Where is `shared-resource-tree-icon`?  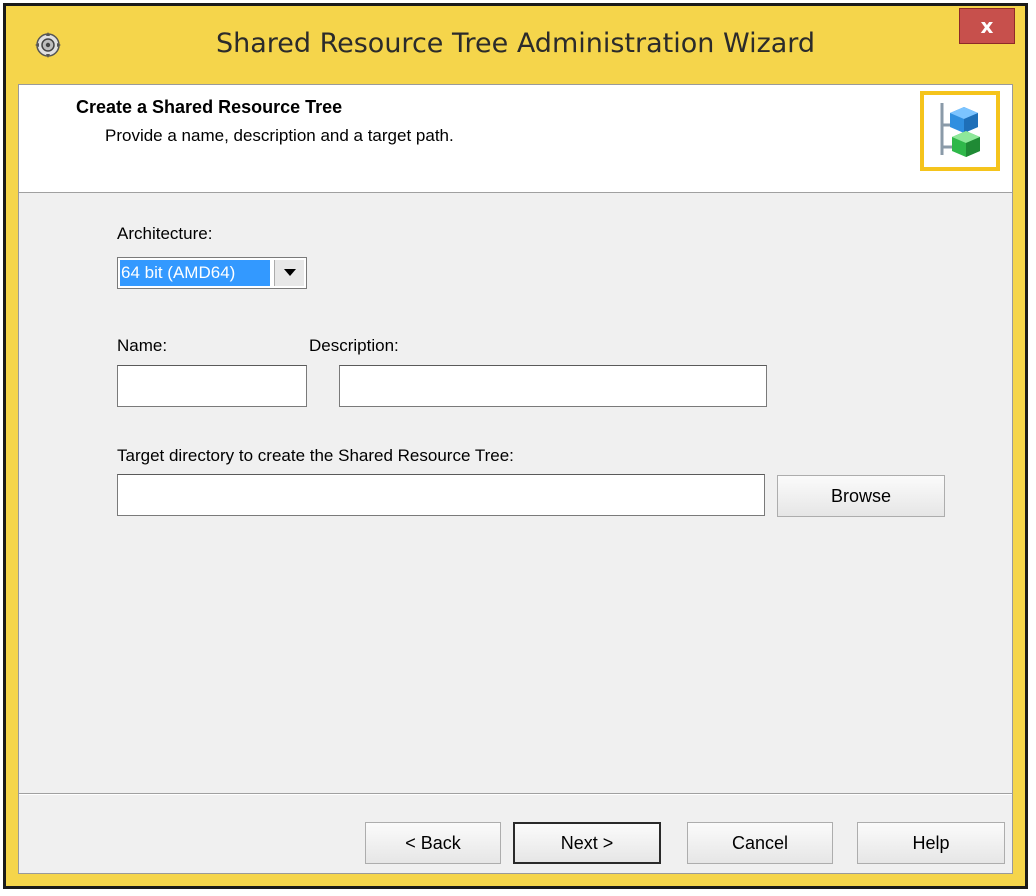
shared-resource-tree-icon is located at coordinates (960, 131).